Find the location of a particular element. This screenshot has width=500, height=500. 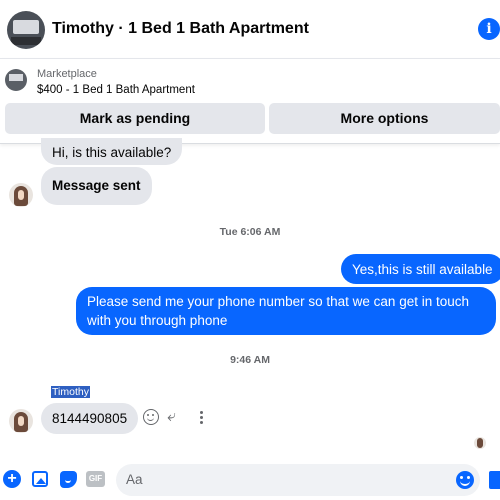

message-timestamp: Tue 6:06 AM is located at coordinates (250, 232).